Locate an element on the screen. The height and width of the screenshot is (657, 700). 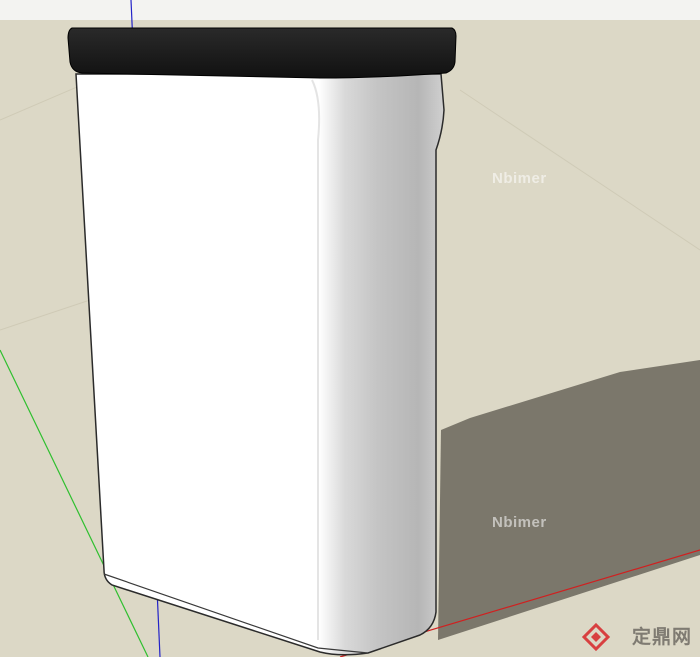
logo-text: 定鼎网 is located at coordinates (661, 637).